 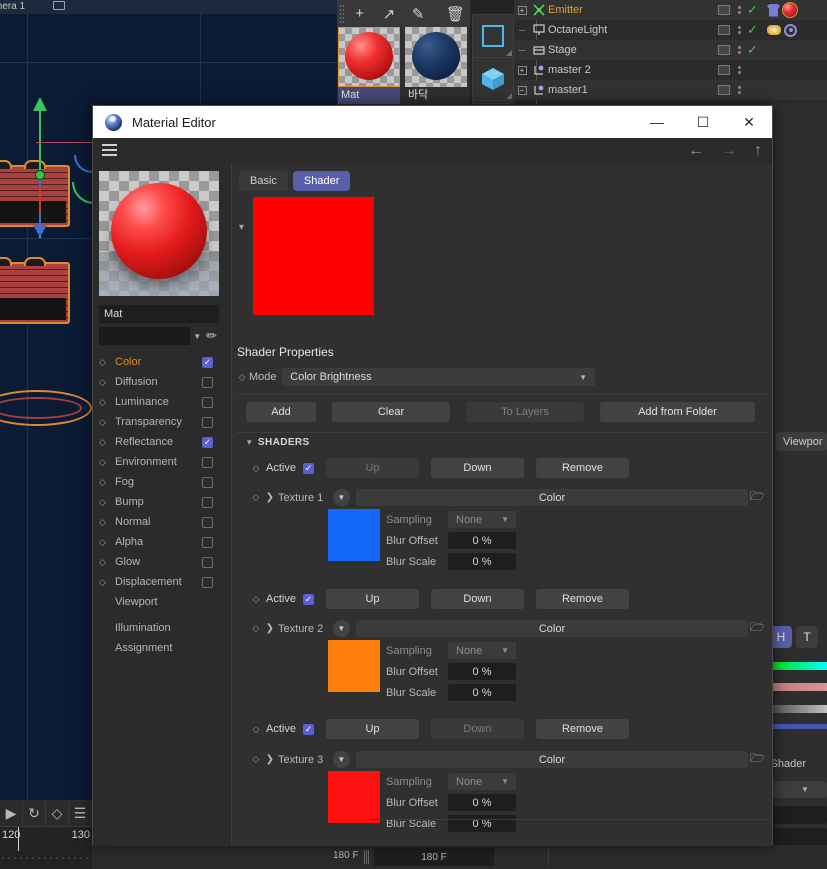 I want to click on channel-row-alpha: ◇ Alpha, so click(x=159, y=542).